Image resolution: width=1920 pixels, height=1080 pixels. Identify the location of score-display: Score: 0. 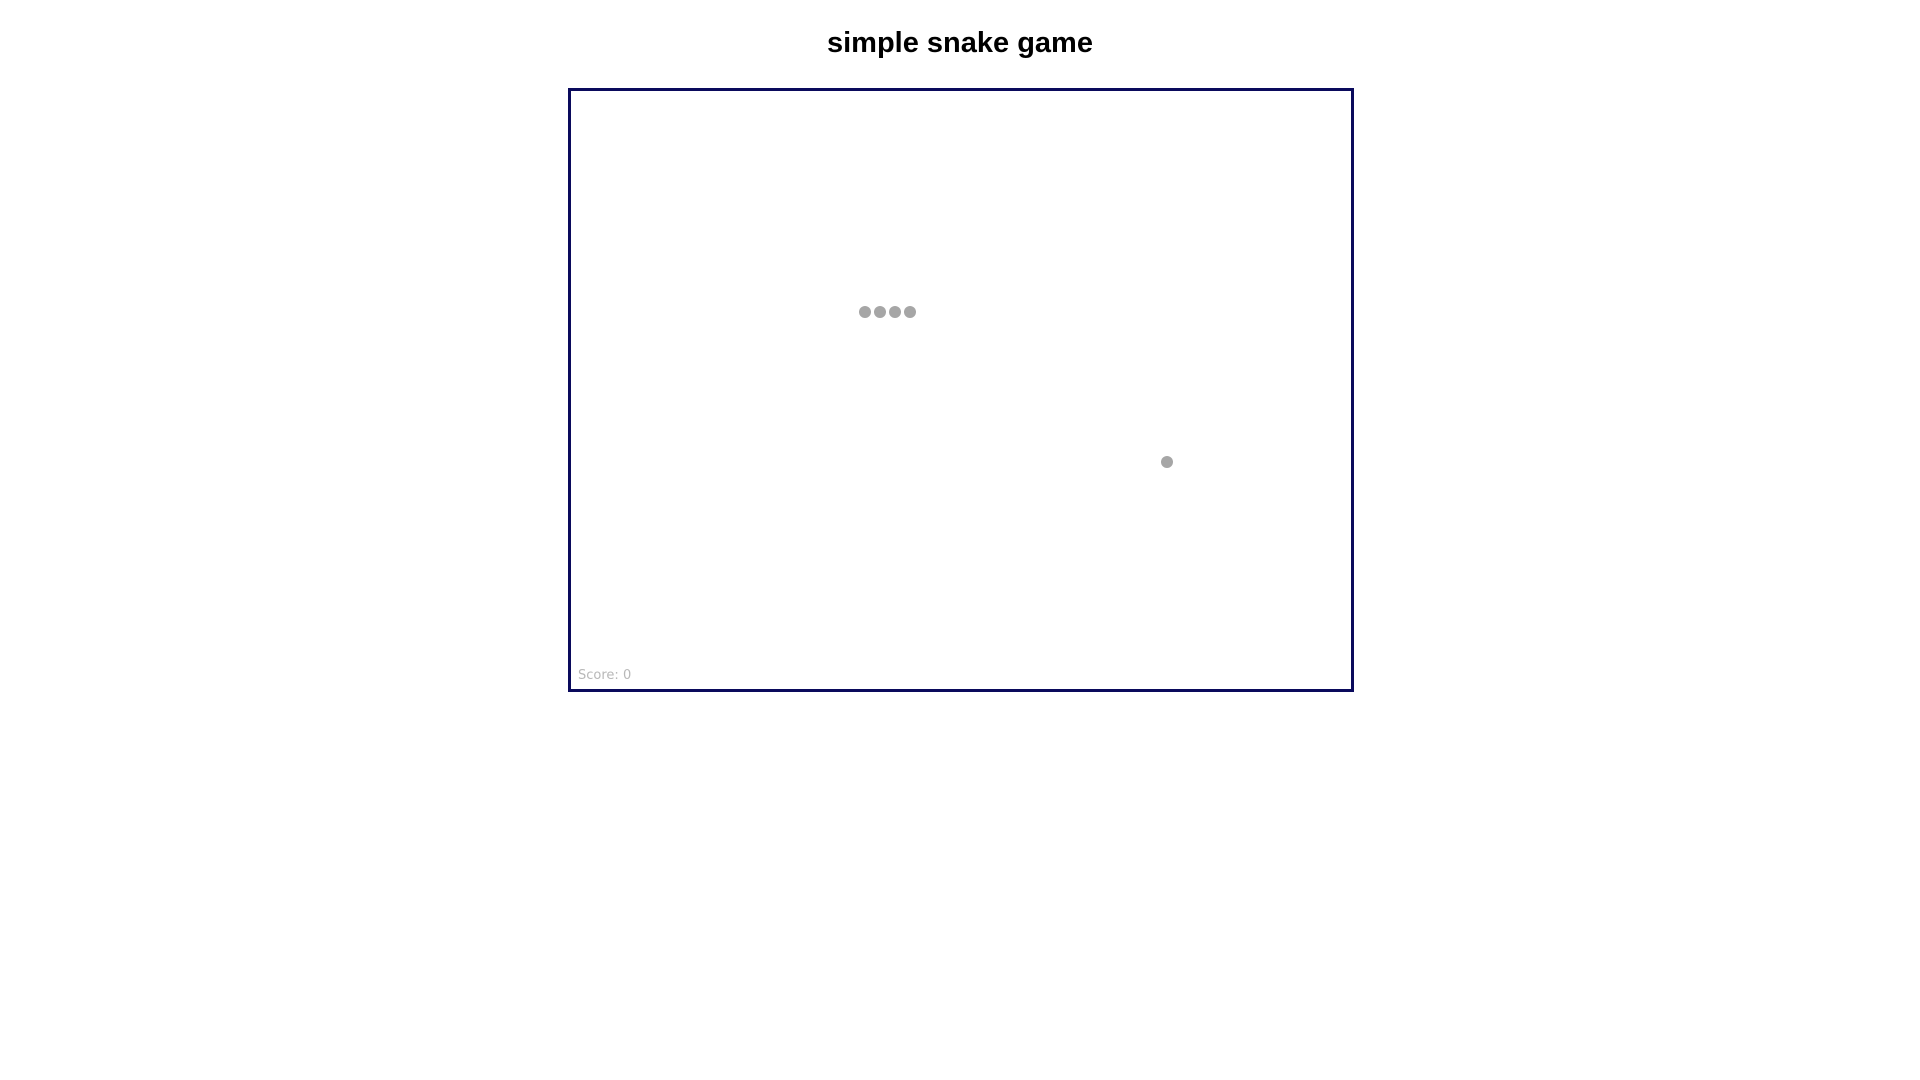
(604, 676).